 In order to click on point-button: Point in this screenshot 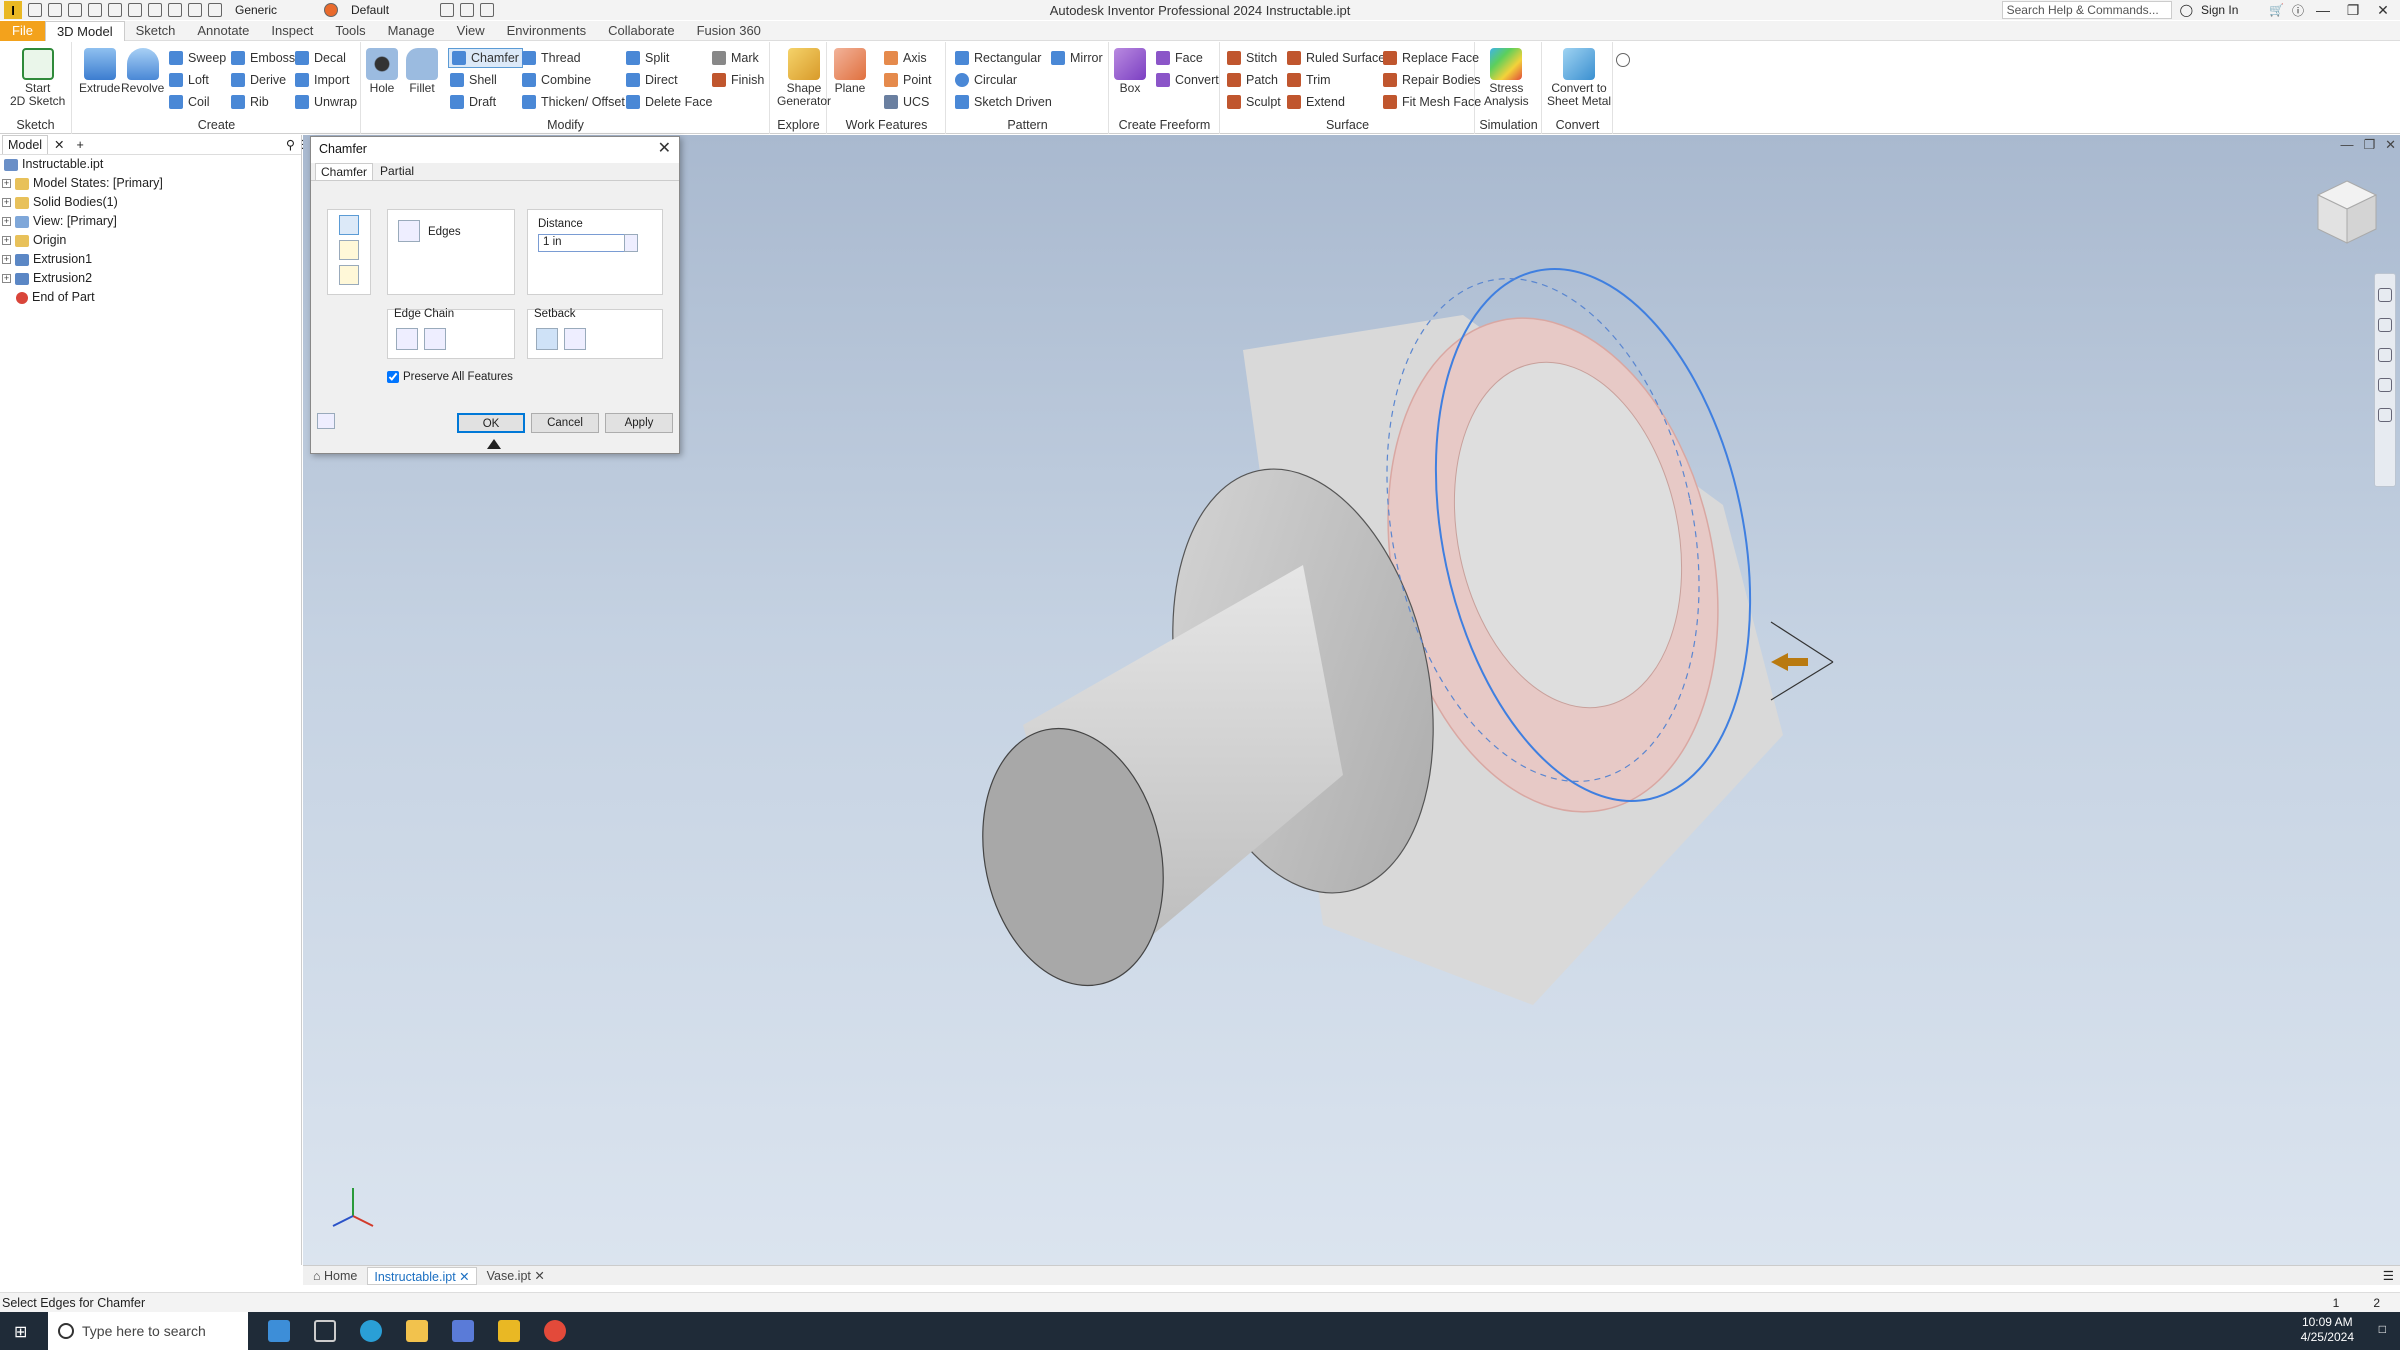, I will do `click(908, 80)`.